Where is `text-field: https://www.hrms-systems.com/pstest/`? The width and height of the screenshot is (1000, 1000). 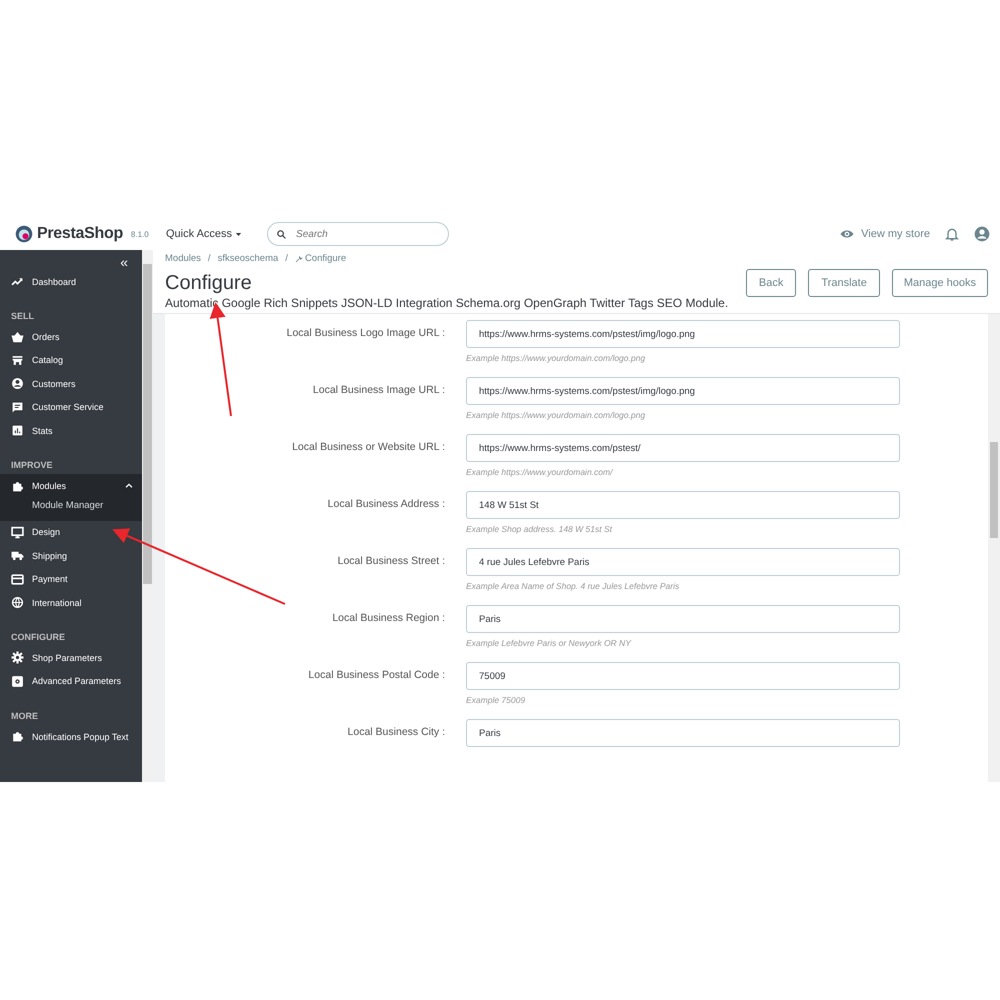
text-field: https://www.hrms-systems.com/pstest/ is located at coordinates (683, 448).